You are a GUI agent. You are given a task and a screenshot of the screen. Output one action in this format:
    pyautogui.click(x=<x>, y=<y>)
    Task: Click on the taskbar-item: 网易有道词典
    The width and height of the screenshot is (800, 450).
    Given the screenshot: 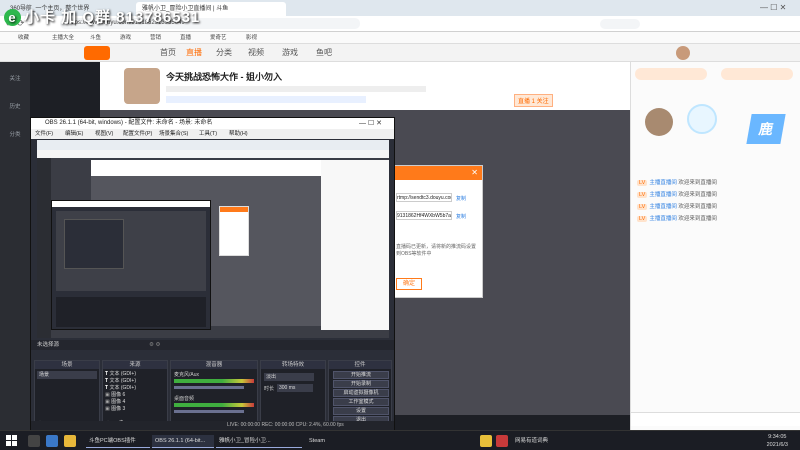 What is the action you would take?
    pyautogui.click(x=542, y=441)
    